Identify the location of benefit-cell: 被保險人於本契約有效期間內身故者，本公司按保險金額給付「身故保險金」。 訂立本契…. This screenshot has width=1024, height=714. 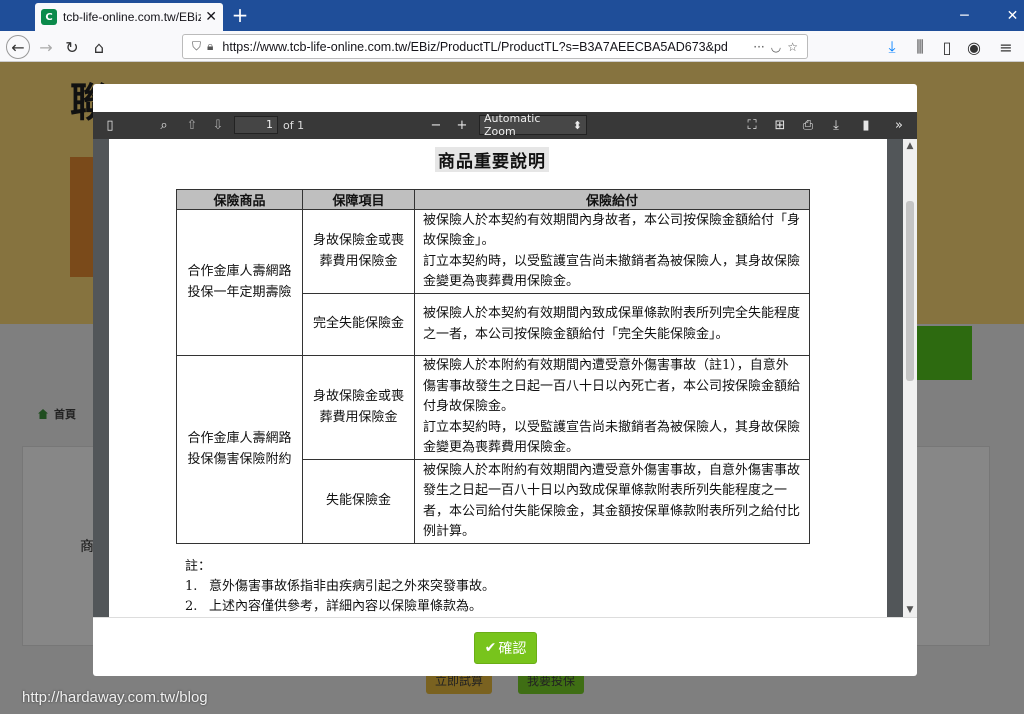
(612, 251).